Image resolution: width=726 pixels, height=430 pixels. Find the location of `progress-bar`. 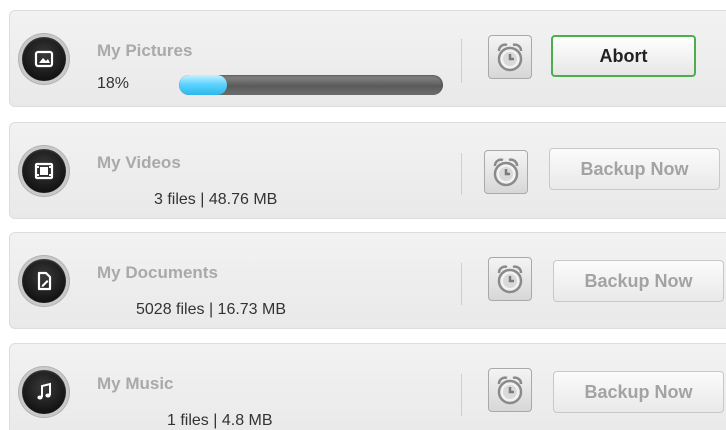

progress-bar is located at coordinates (311, 85).